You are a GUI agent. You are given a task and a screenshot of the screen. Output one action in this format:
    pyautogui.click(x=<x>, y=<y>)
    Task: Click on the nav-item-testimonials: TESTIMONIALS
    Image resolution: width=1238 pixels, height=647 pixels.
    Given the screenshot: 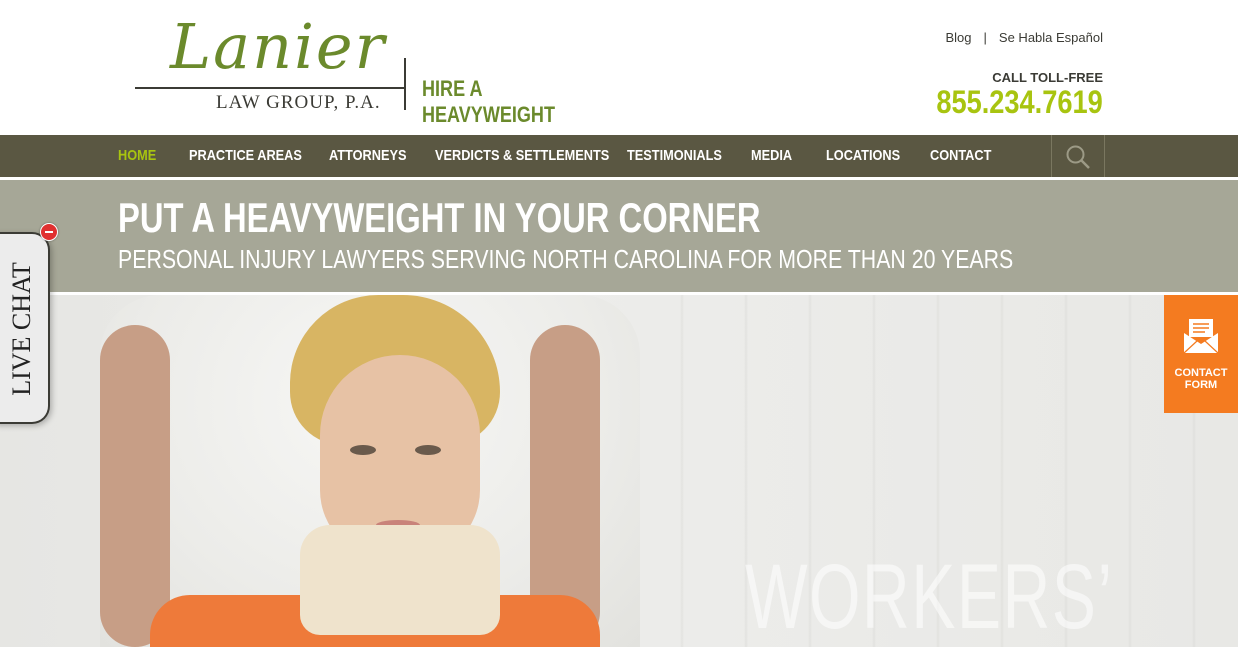 What is the action you would take?
    pyautogui.click(x=674, y=156)
    